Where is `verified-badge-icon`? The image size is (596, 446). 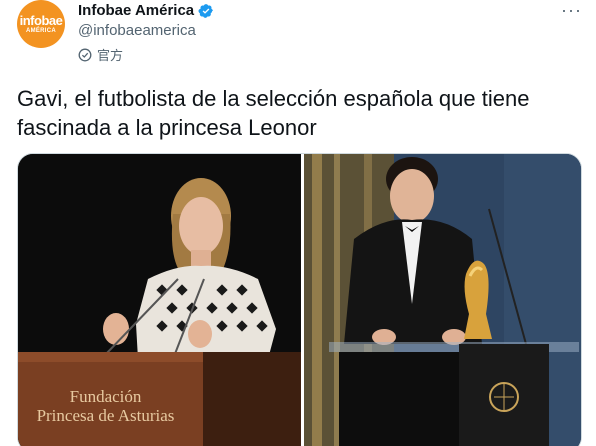
verified-badge-icon is located at coordinates (206, 11).